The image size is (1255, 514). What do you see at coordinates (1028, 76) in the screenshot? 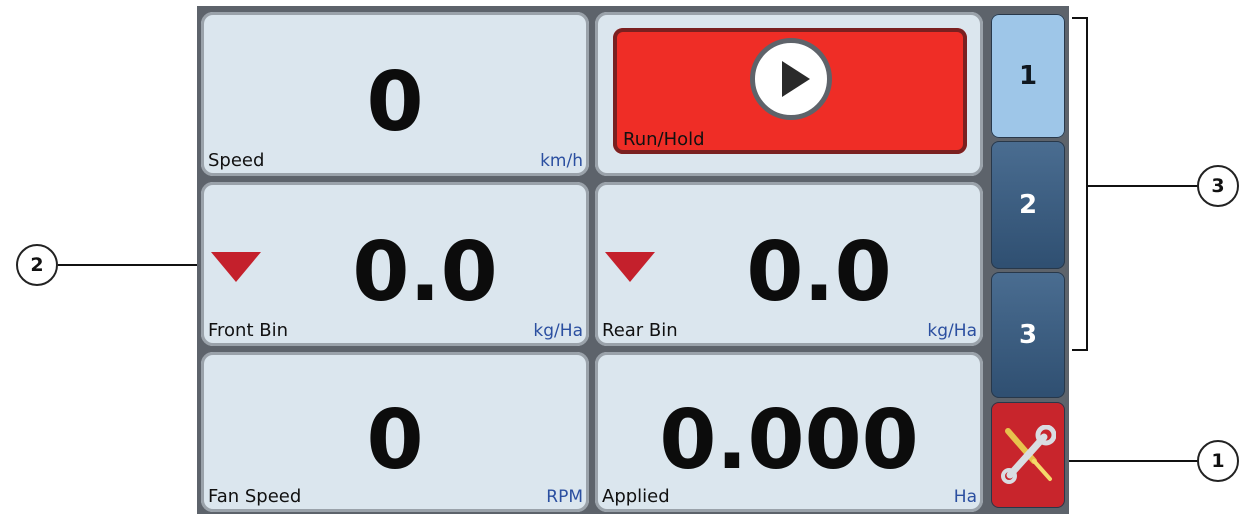
I see `page-tab-1: 1` at bounding box center [1028, 76].